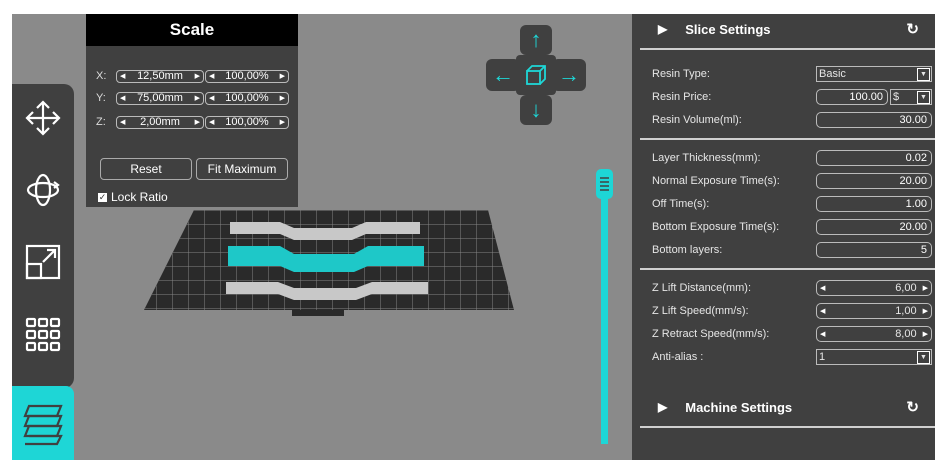  What do you see at coordinates (247, 76) in the screenshot?
I see `percent-x-stepper: ◀ 100,00% ▶` at bounding box center [247, 76].